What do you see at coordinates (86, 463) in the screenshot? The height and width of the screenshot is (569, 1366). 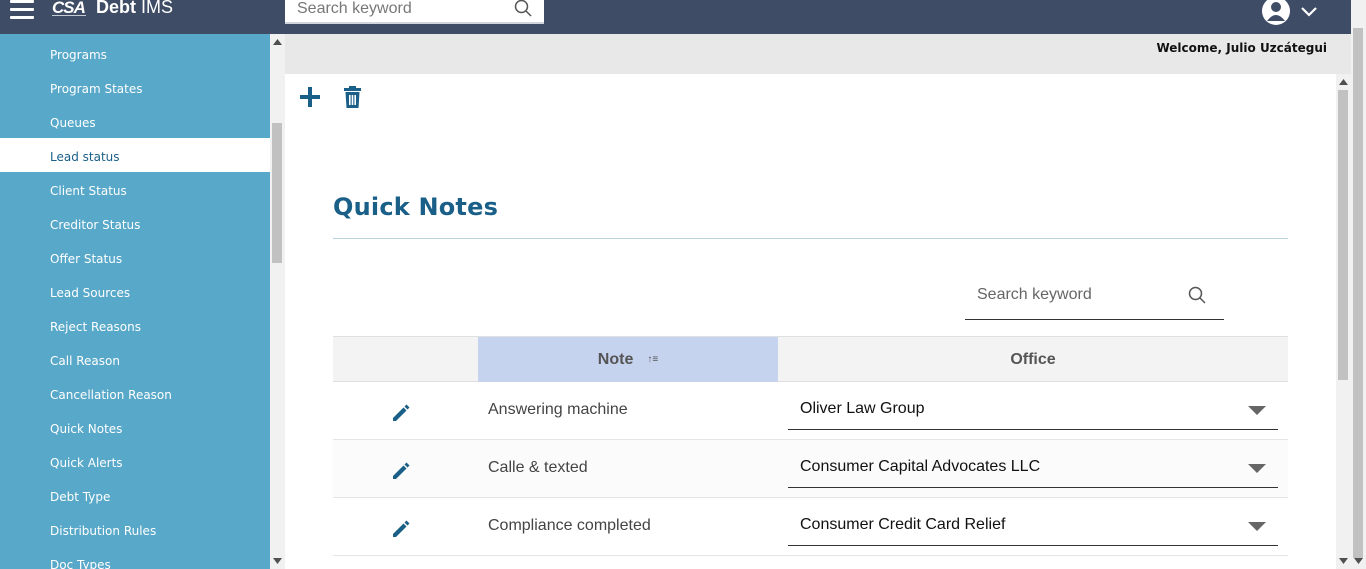 I see `sidebar-item-label: Quick Alerts` at bounding box center [86, 463].